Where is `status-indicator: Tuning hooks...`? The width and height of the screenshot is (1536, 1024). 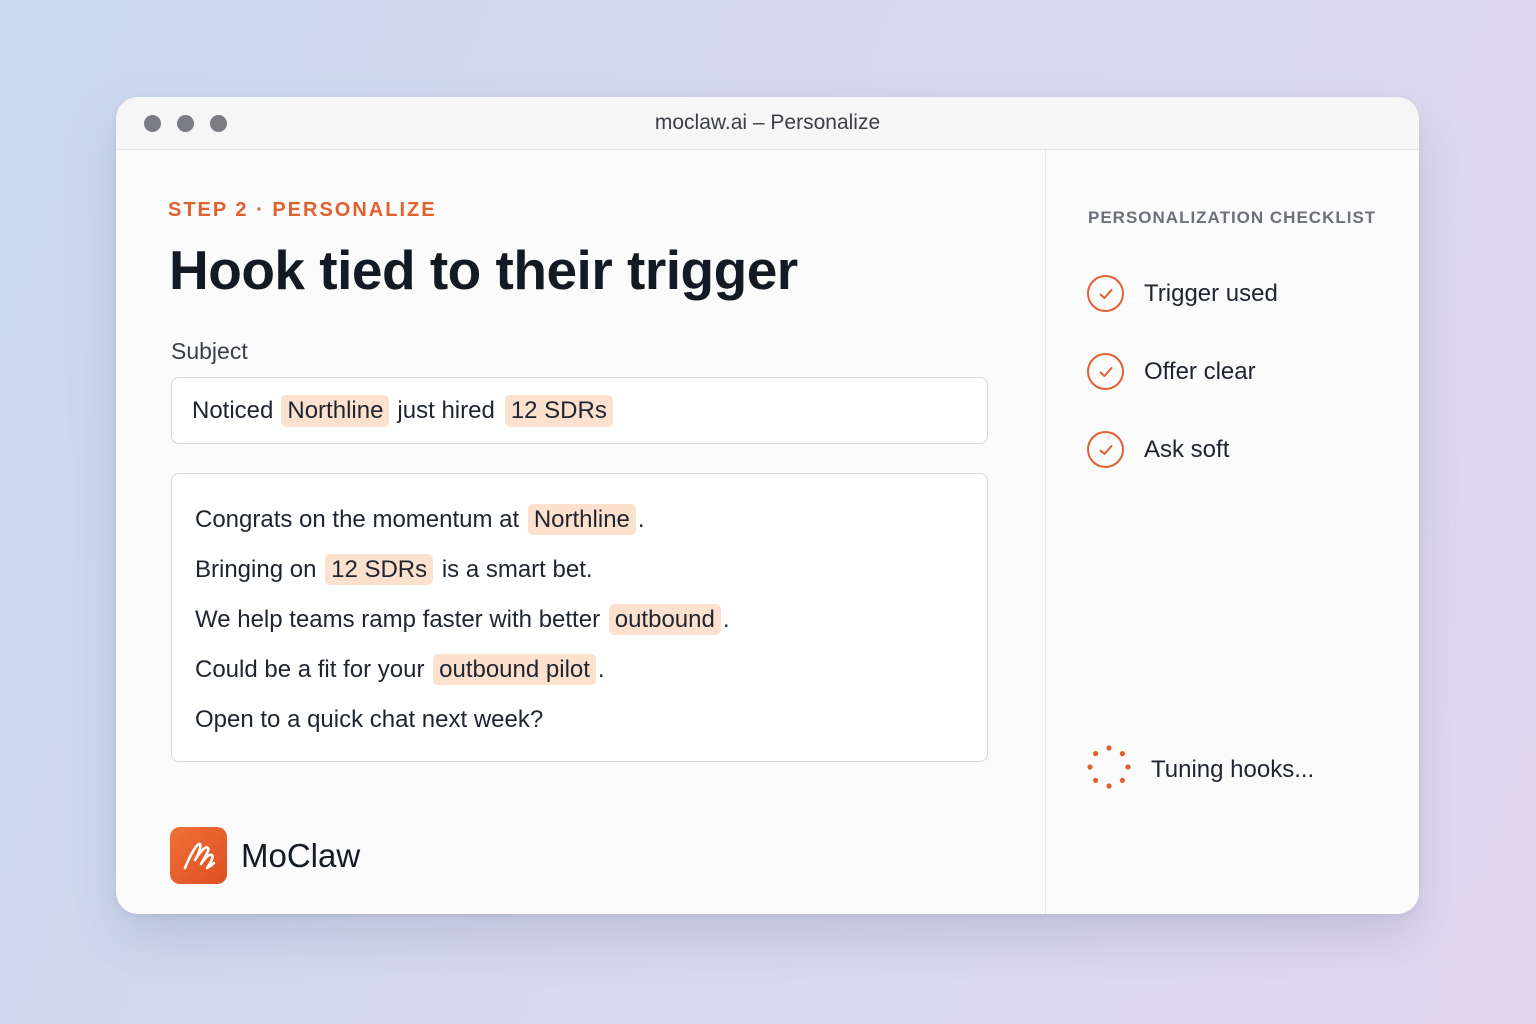 status-indicator: Tuning hooks... is located at coordinates (1200, 769).